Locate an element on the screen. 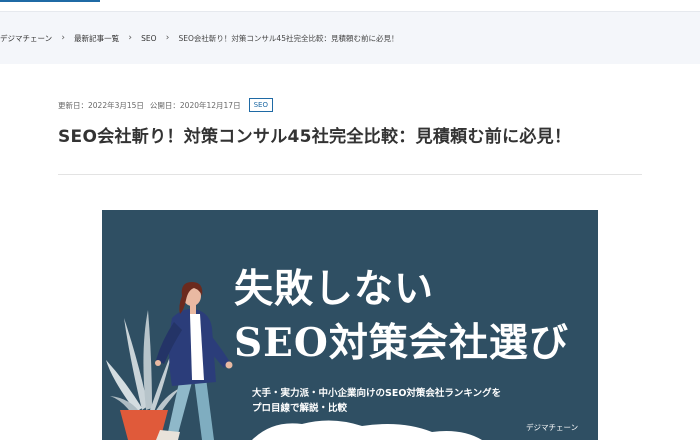  header-accent-line is located at coordinates (50, 1).